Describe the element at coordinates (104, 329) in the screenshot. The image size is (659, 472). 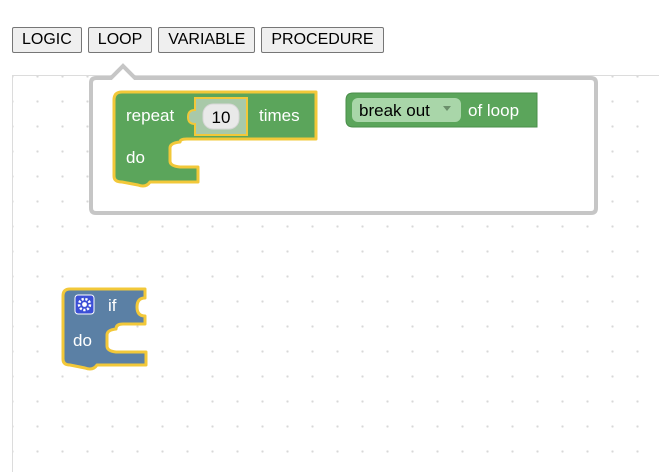
I see `if-block: if do` at that location.